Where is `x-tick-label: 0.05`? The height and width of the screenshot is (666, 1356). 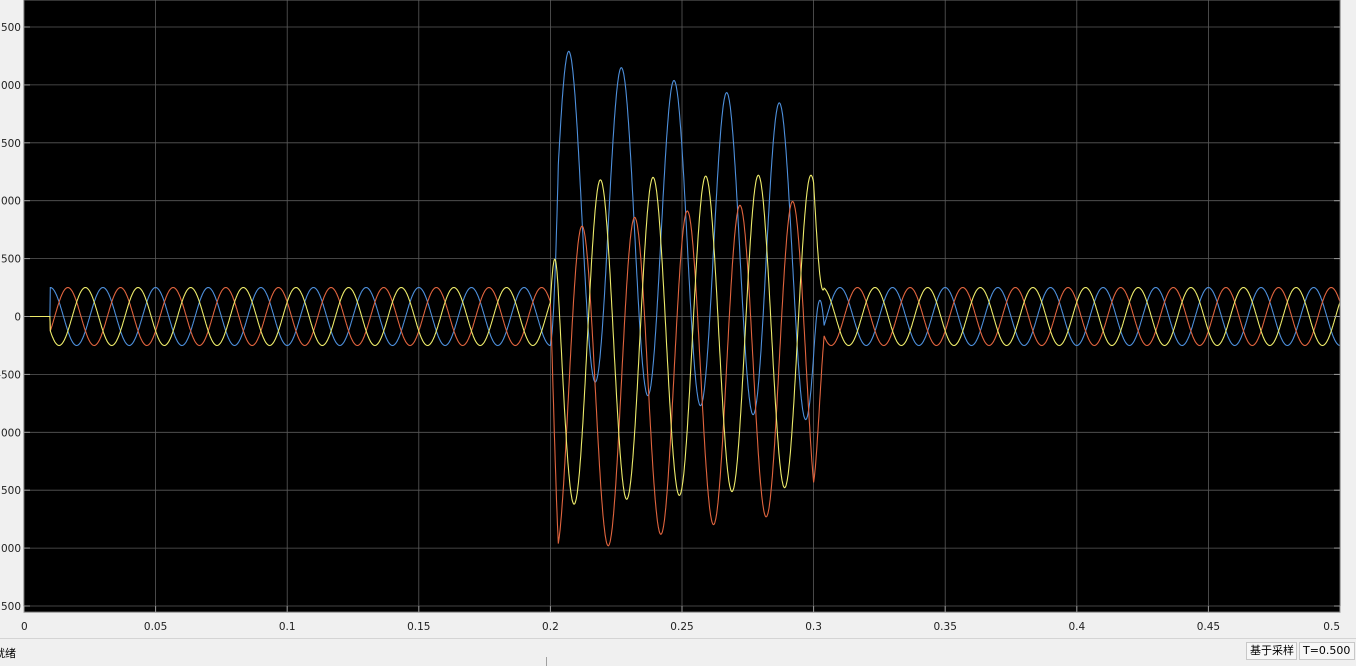
x-tick-label: 0.05 is located at coordinates (155, 627).